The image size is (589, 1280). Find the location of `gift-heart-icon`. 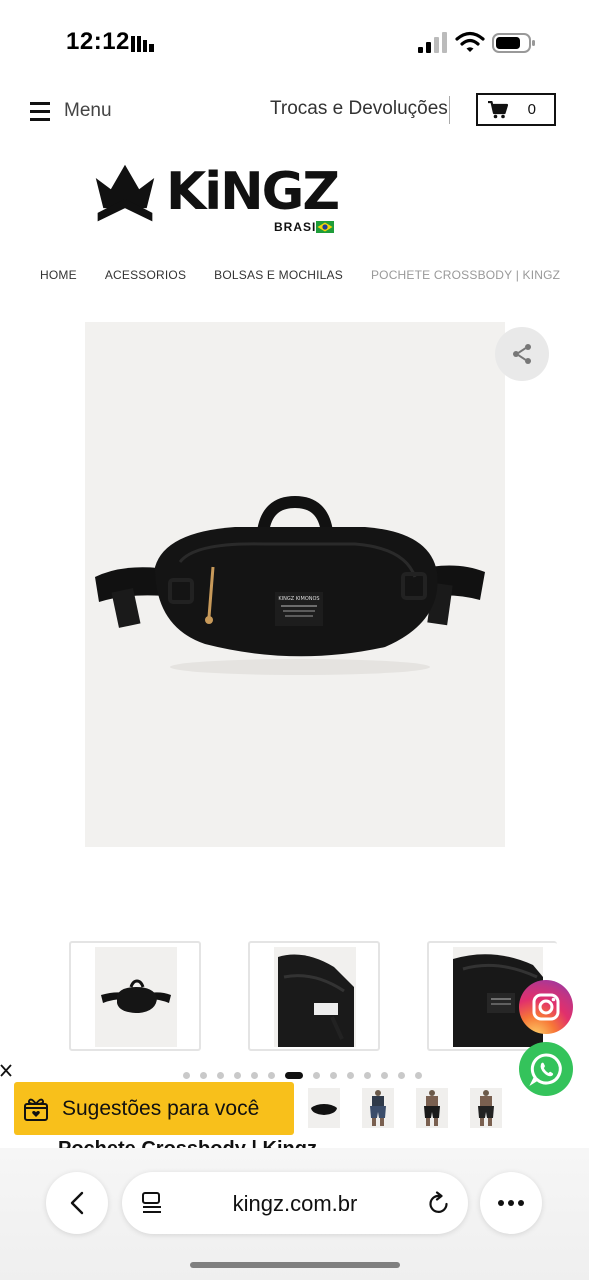

gift-heart-icon is located at coordinates (36, 1109).